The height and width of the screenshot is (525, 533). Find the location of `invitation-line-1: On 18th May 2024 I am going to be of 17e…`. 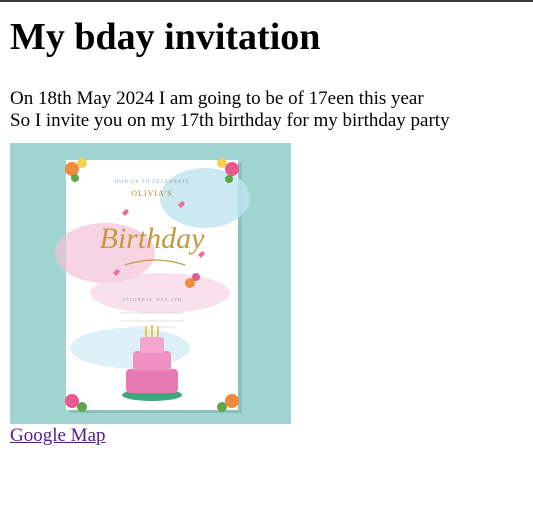

invitation-line-1: On 18th May 2024 I am going to be of 17e… is located at coordinates (217, 98).